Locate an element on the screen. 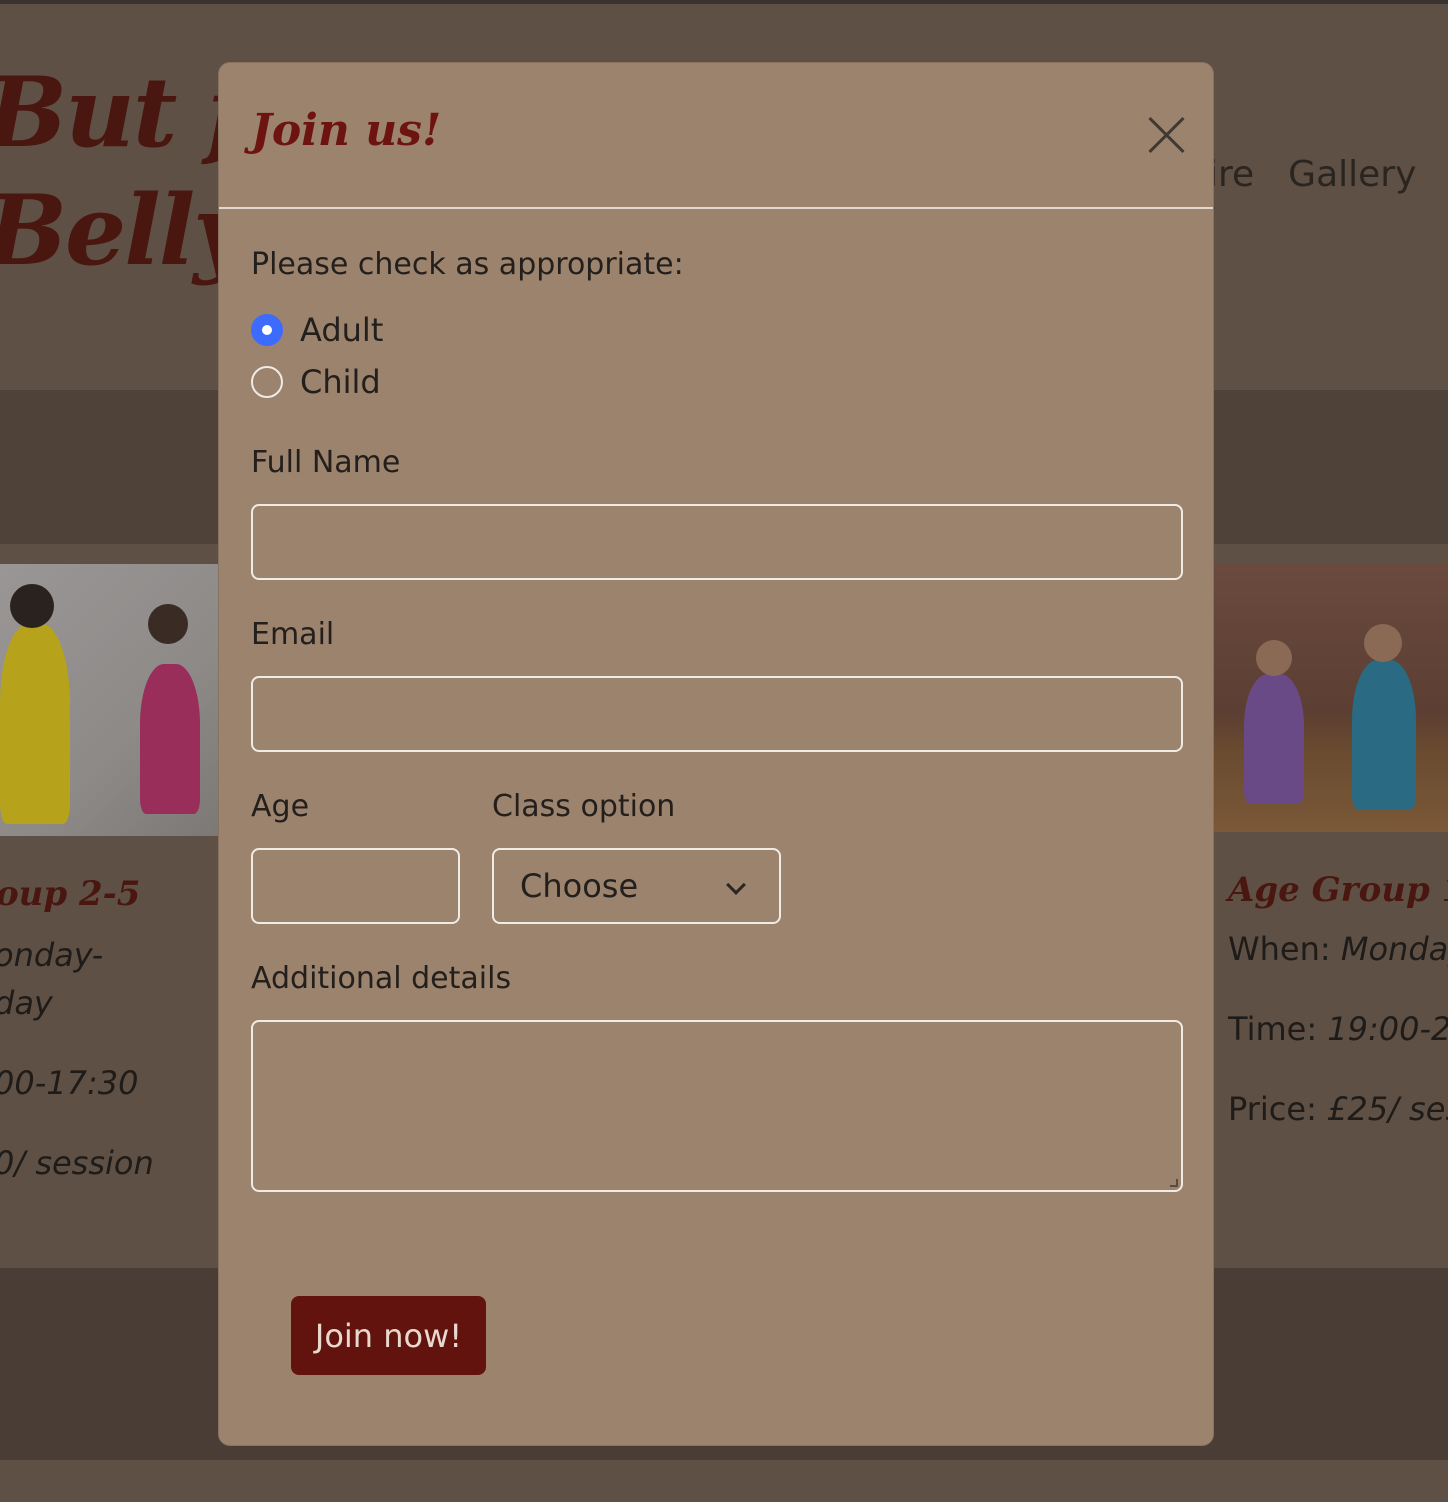 This screenshot has width=1448, height=1502. left-card-when-2: day is located at coordinates (26, 1003).